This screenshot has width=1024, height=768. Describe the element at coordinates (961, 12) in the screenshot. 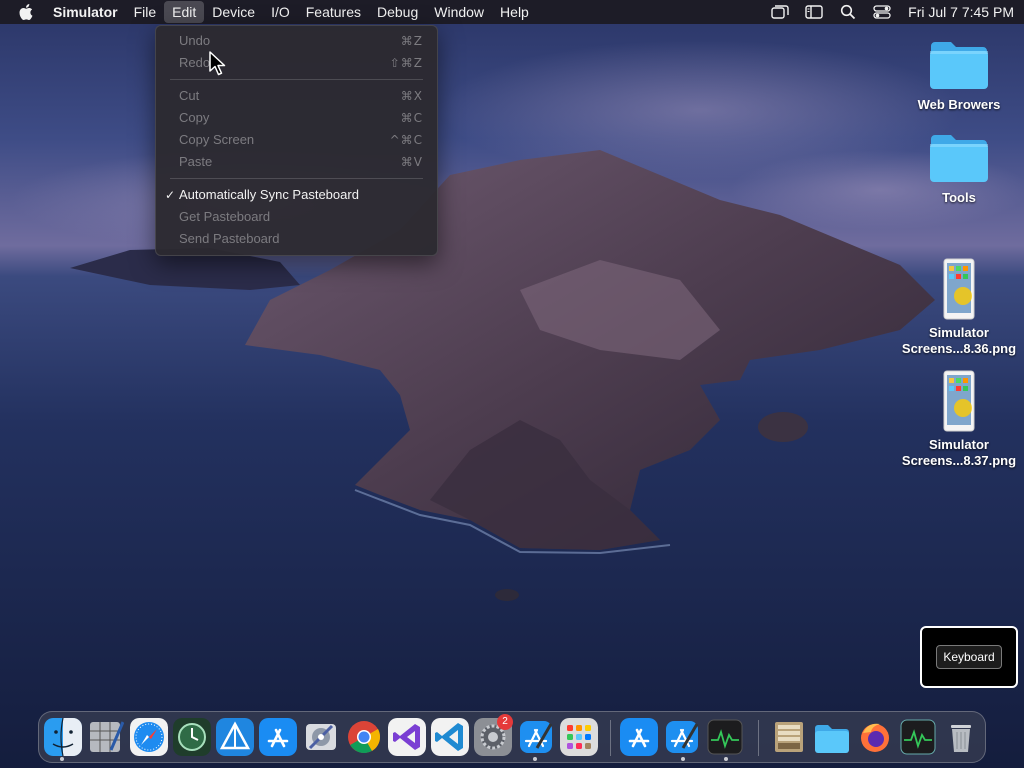

I see `menubar-clock: Fri Jul 7 7:45 PM` at that location.